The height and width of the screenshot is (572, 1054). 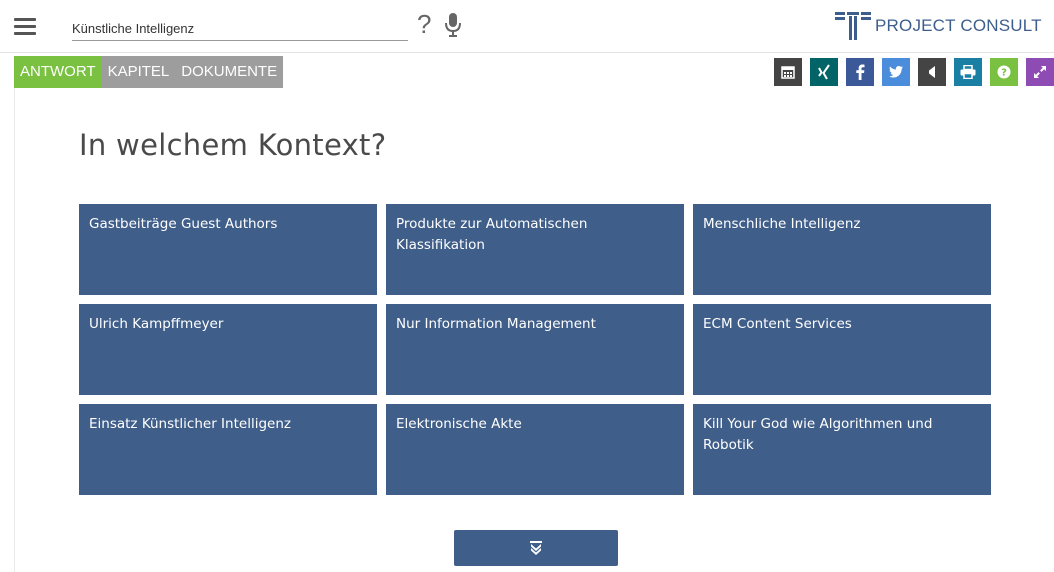 I want to click on help-question-icon: ?, so click(x=424, y=24).